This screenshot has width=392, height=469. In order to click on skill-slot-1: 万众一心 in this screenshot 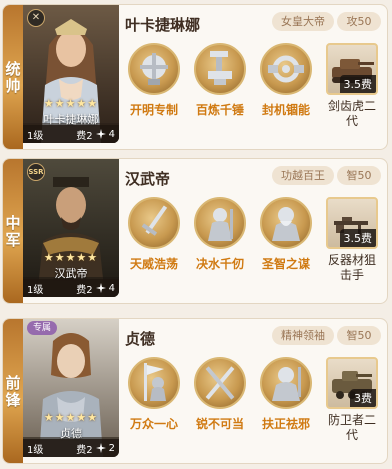, I will do `click(154, 394)`.